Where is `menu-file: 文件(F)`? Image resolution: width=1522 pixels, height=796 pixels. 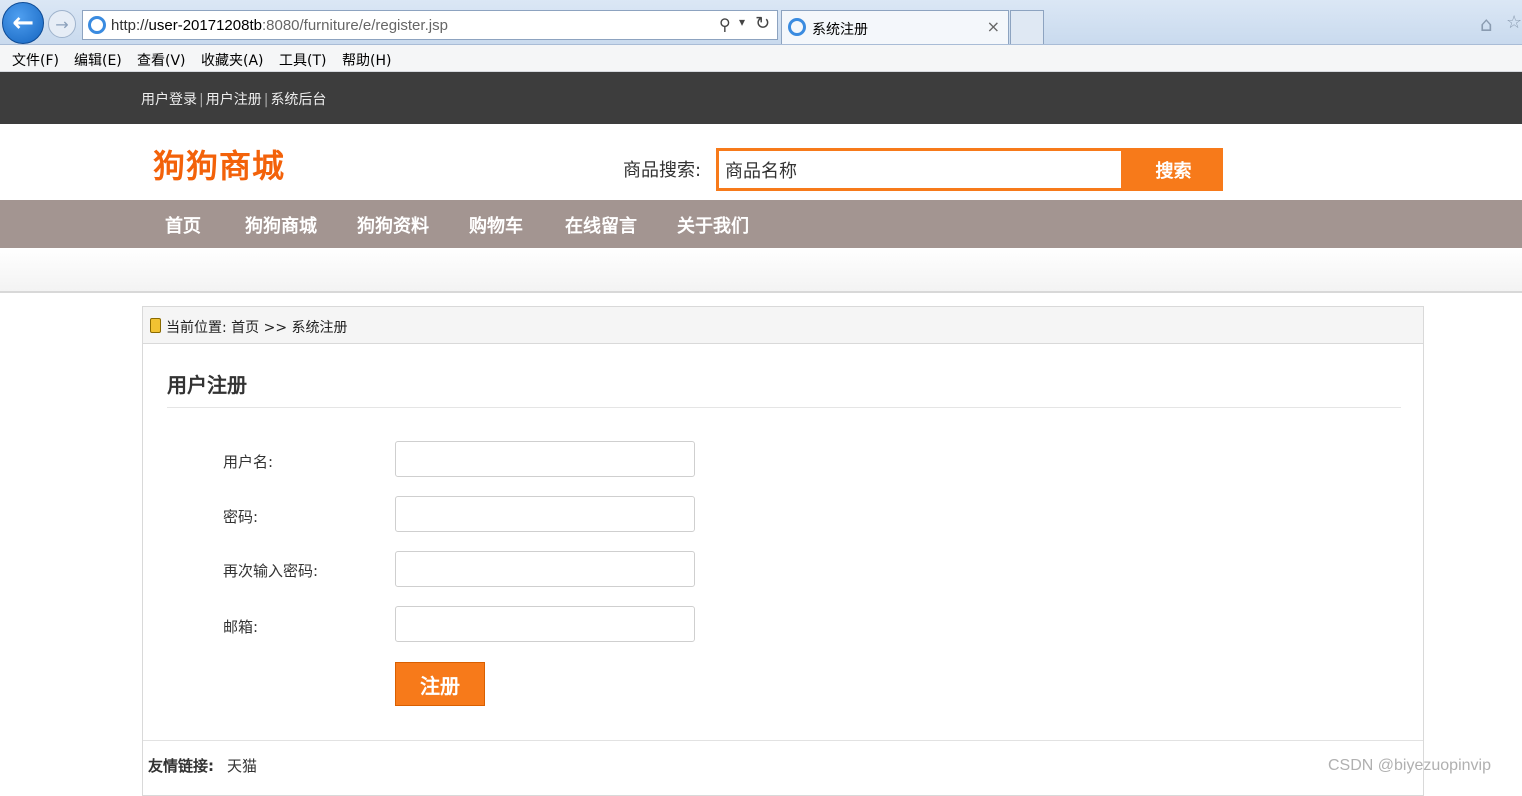
menu-file: 文件(F) is located at coordinates (35, 60).